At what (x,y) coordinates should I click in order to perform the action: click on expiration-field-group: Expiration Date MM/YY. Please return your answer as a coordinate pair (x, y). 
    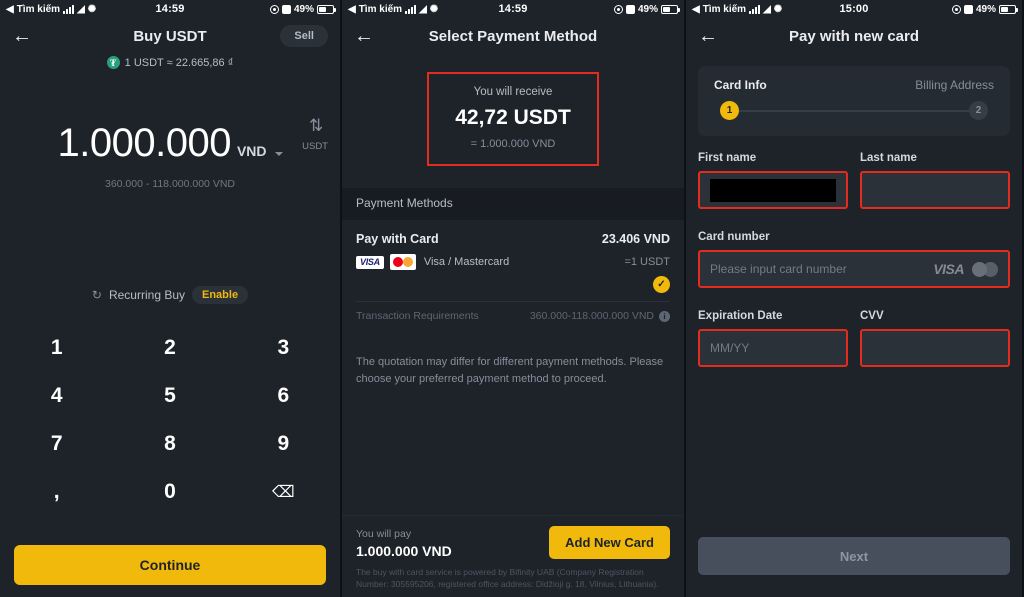
    Looking at the image, I should click on (773, 338).